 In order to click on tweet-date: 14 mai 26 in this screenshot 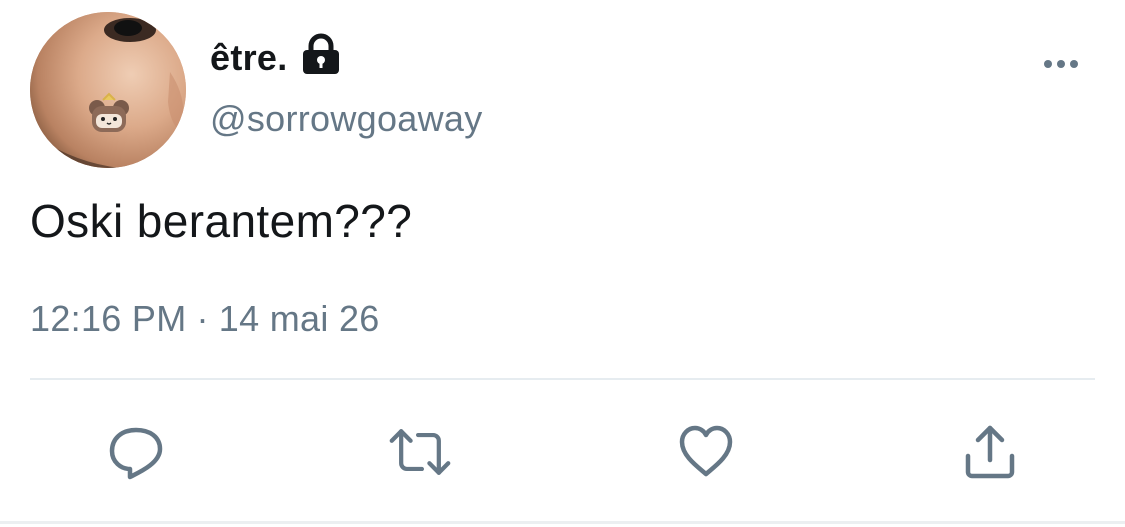, I will do `click(299, 318)`.